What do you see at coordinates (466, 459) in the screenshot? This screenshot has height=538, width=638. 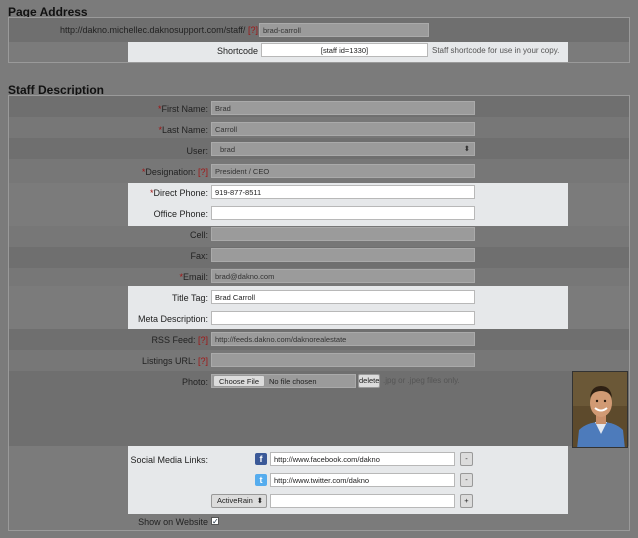 I see `remove-facebook-button: -` at bounding box center [466, 459].